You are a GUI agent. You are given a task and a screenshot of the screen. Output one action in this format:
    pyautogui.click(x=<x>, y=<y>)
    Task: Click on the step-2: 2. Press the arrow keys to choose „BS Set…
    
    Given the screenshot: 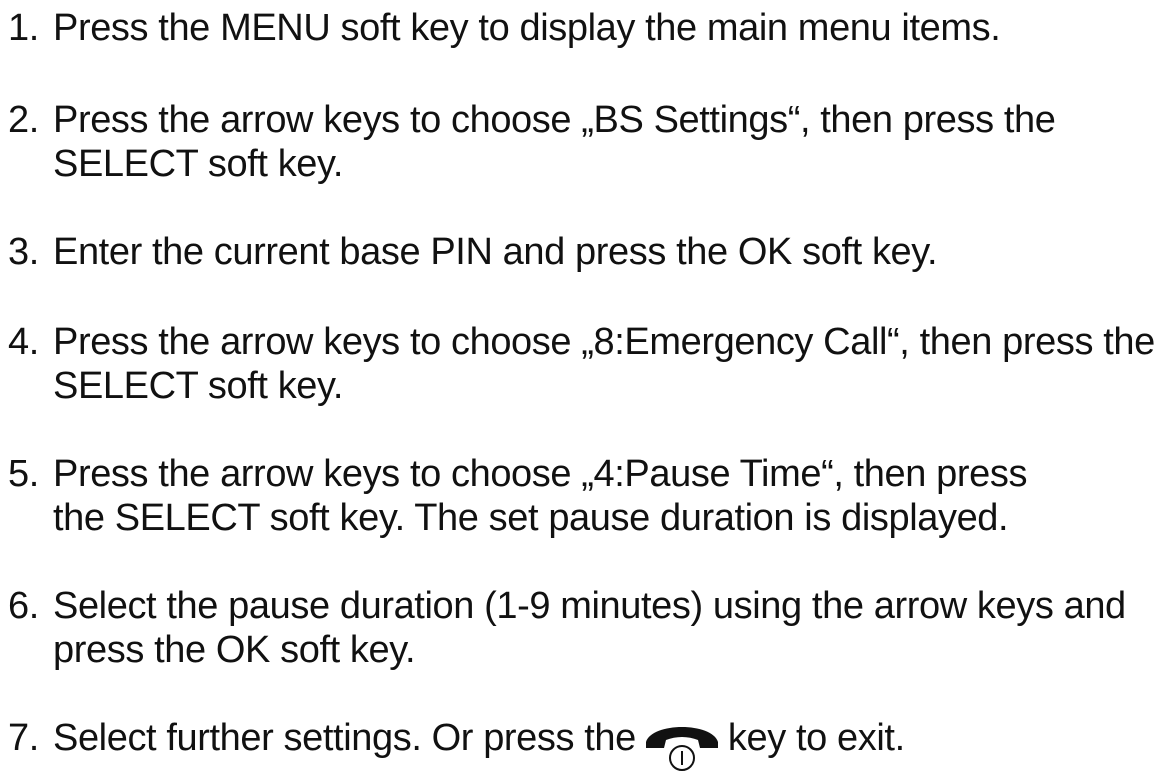 What is the action you would take?
    pyautogui.click(x=532, y=142)
    